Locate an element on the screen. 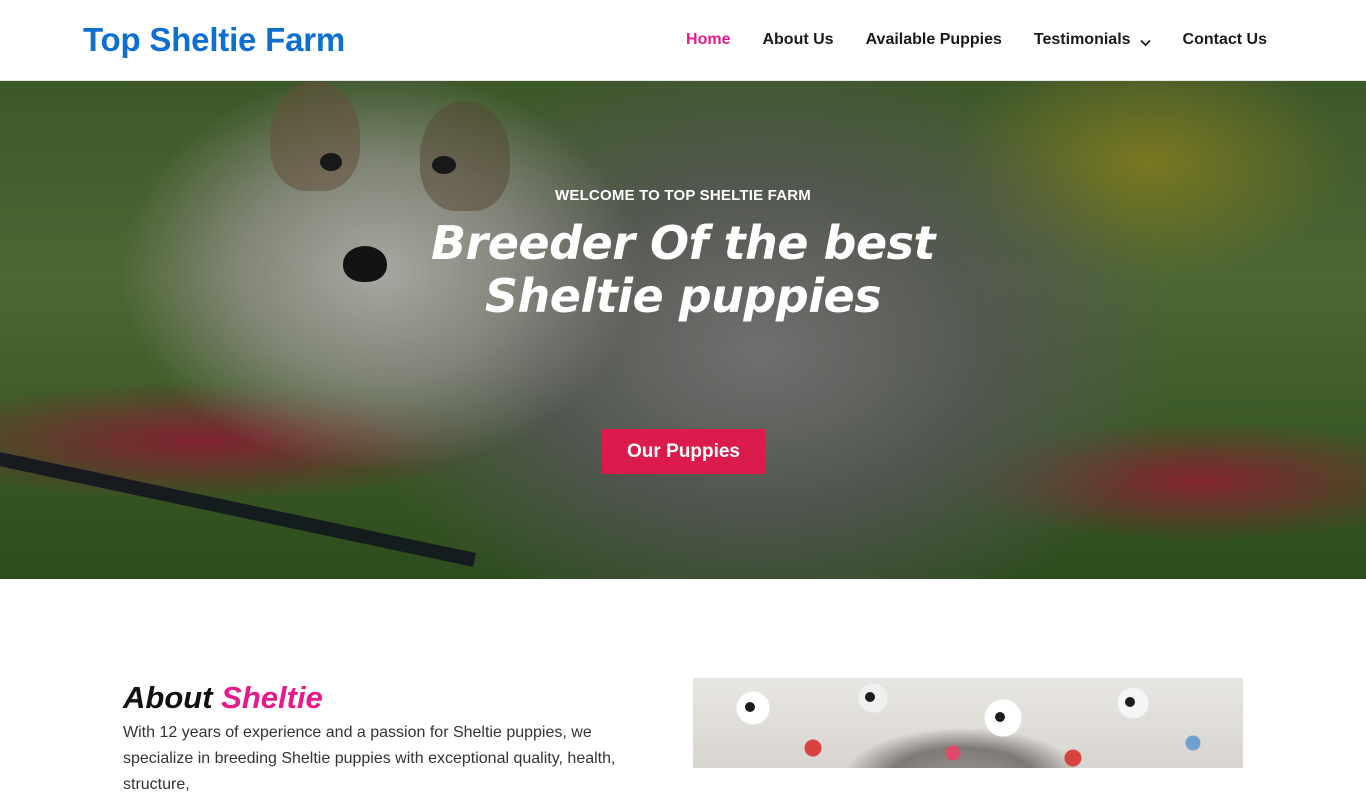  about-heading: About Sheltie is located at coordinates (223, 698).